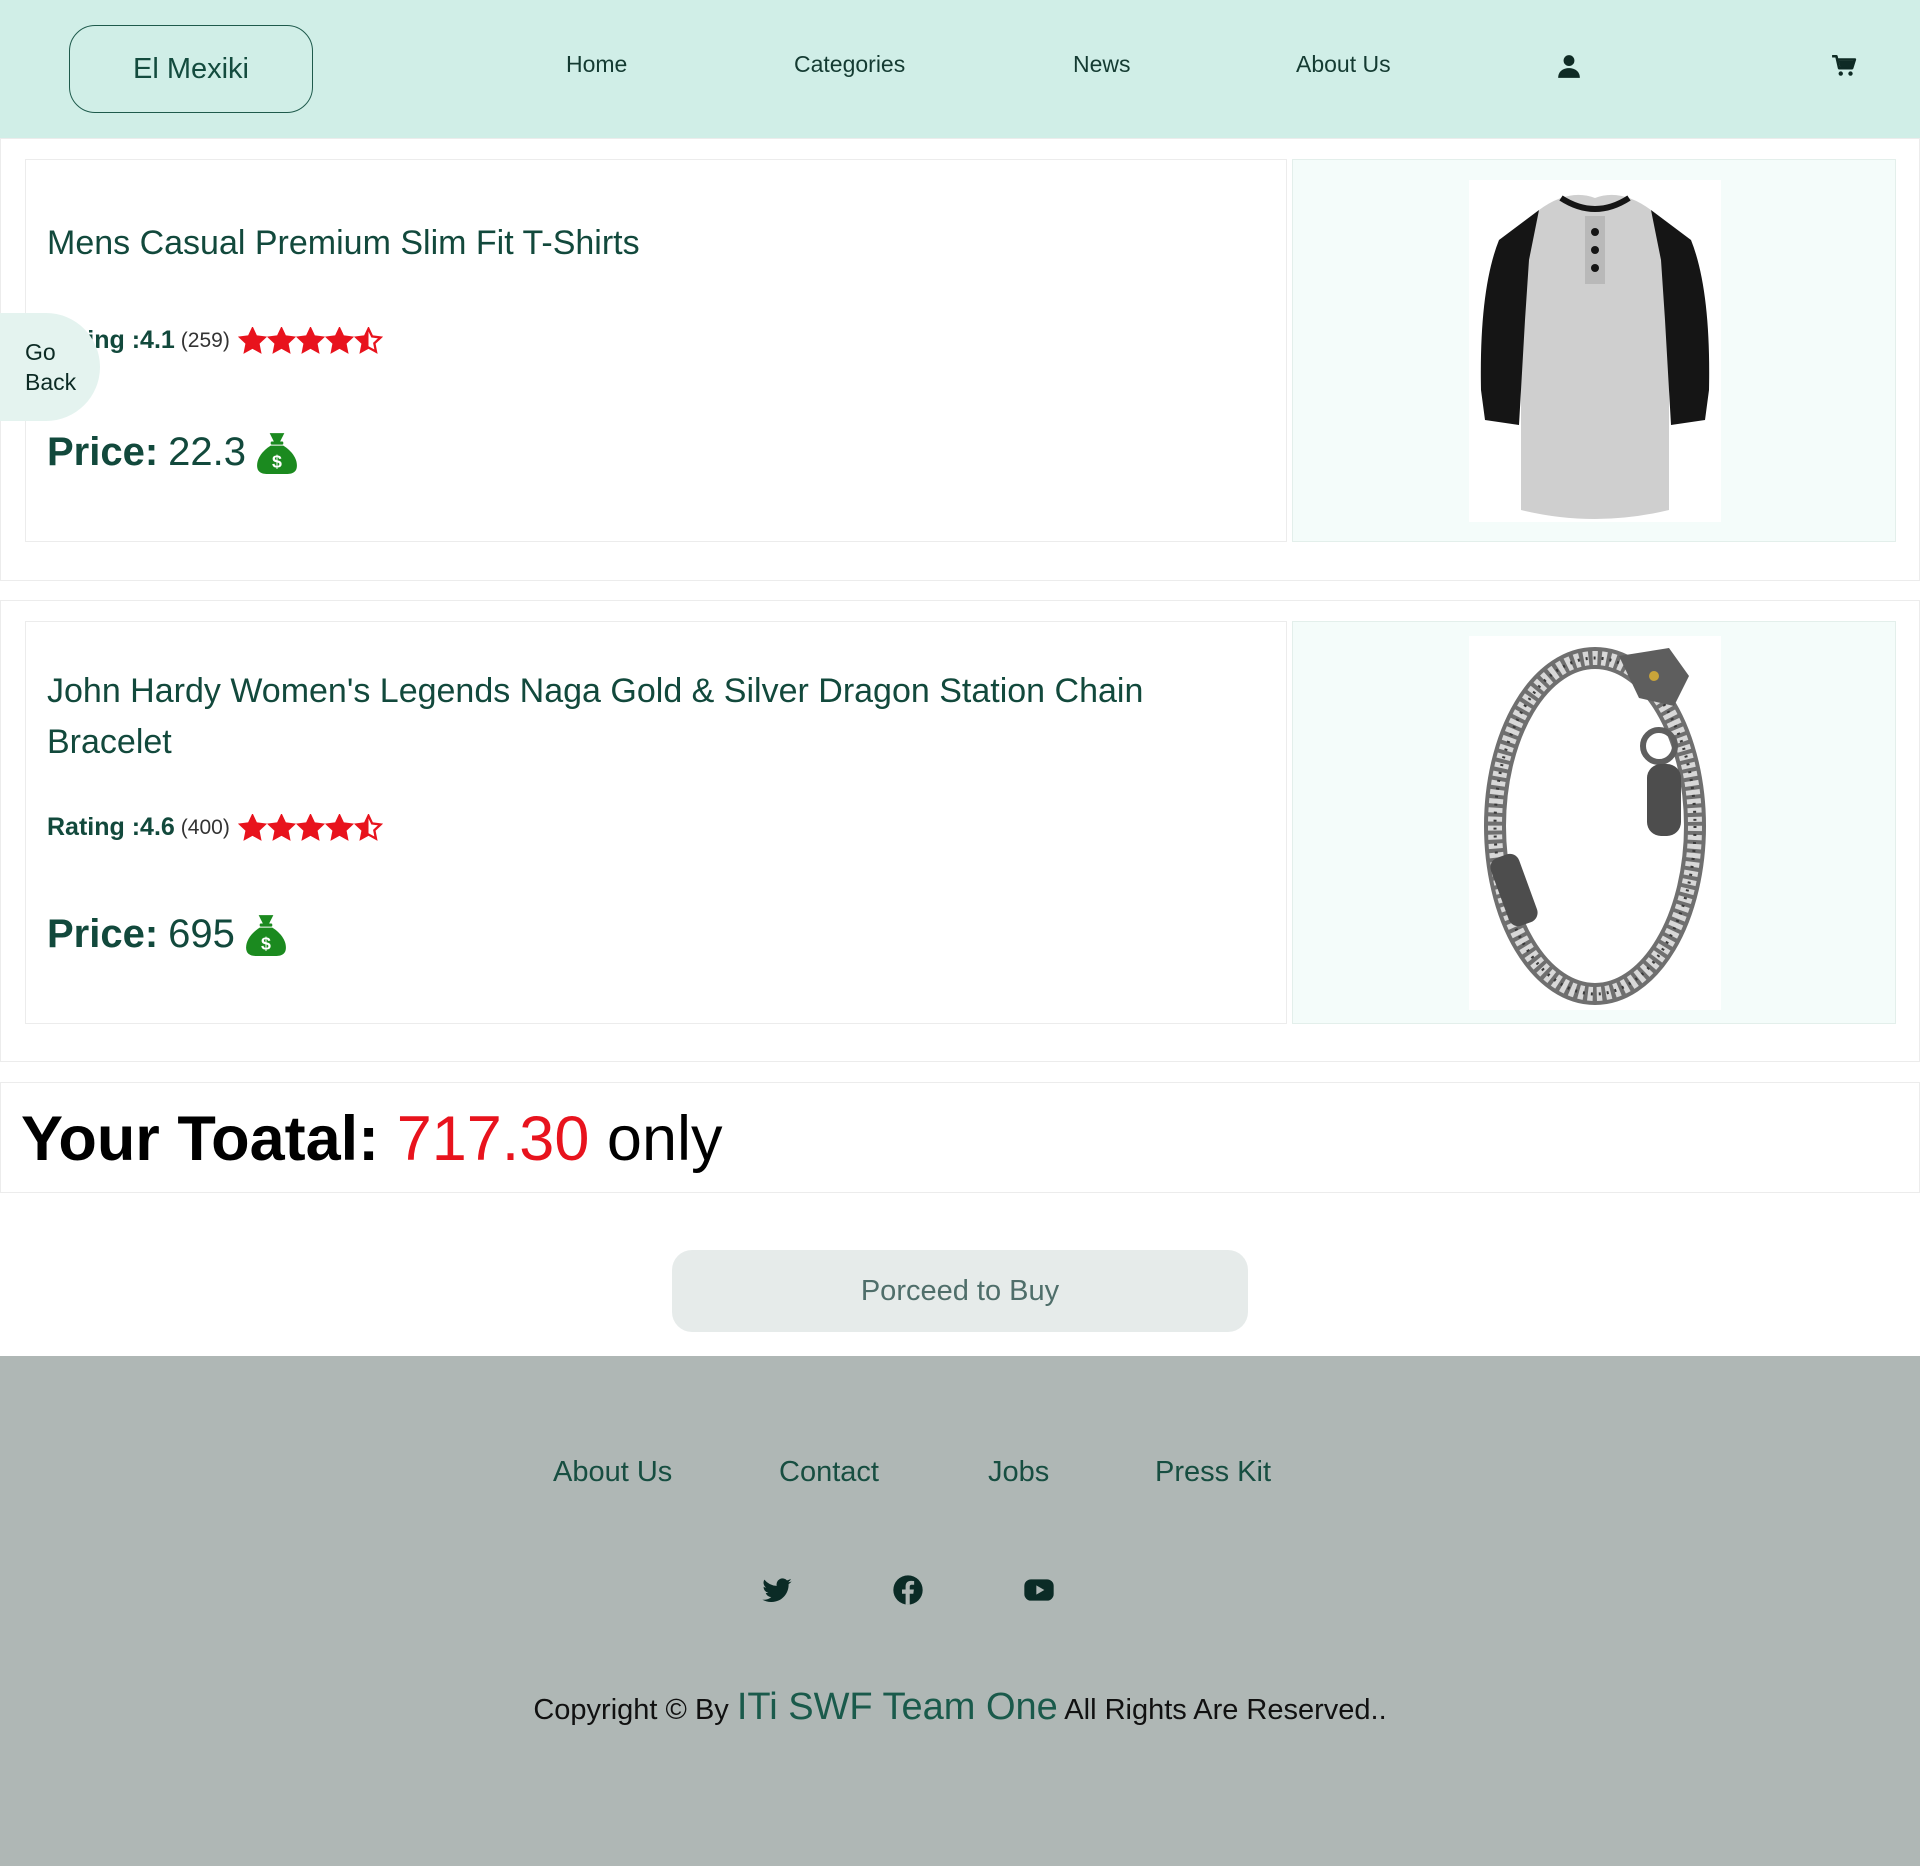 The height and width of the screenshot is (1866, 1920). Describe the element at coordinates (908, 1590) in the screenshot. I see `facebook-icon` at that location.